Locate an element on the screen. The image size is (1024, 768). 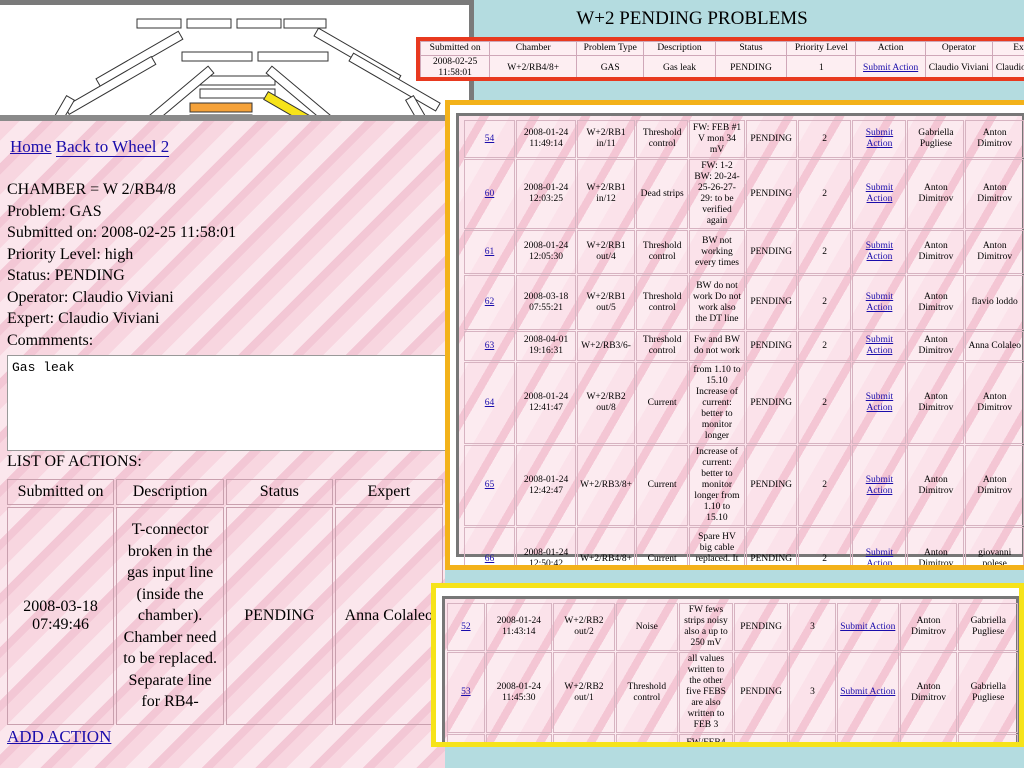
cell-id: 62 is located at coordinates (490, 302).